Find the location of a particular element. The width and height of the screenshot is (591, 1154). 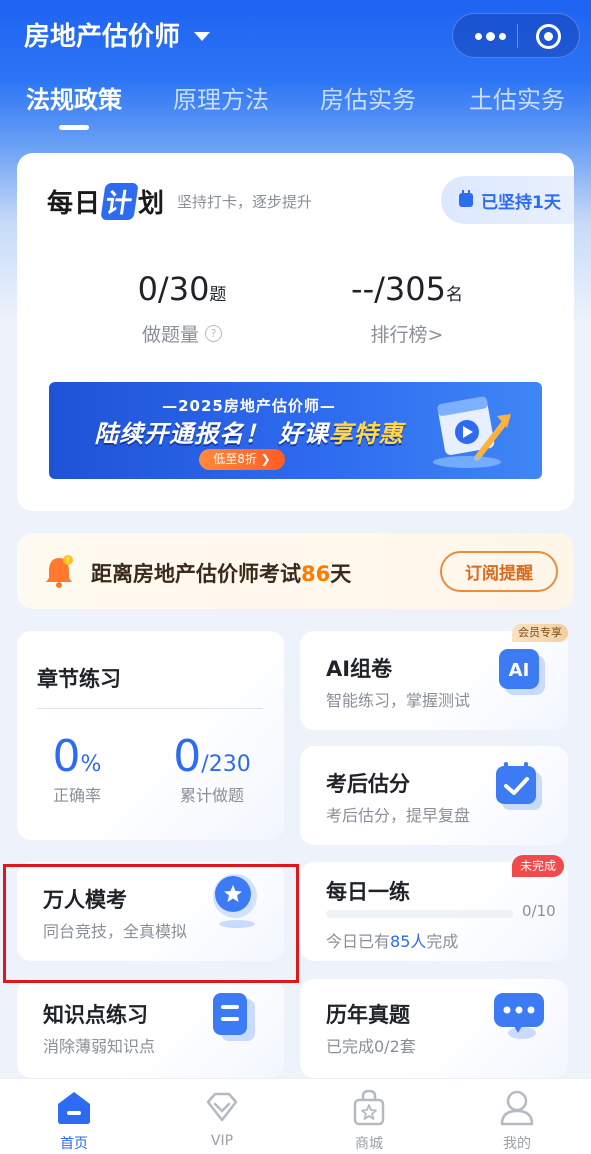

knowledge-subtitle: 消除薄弱知识点 is located at coordinates (99, 1046).